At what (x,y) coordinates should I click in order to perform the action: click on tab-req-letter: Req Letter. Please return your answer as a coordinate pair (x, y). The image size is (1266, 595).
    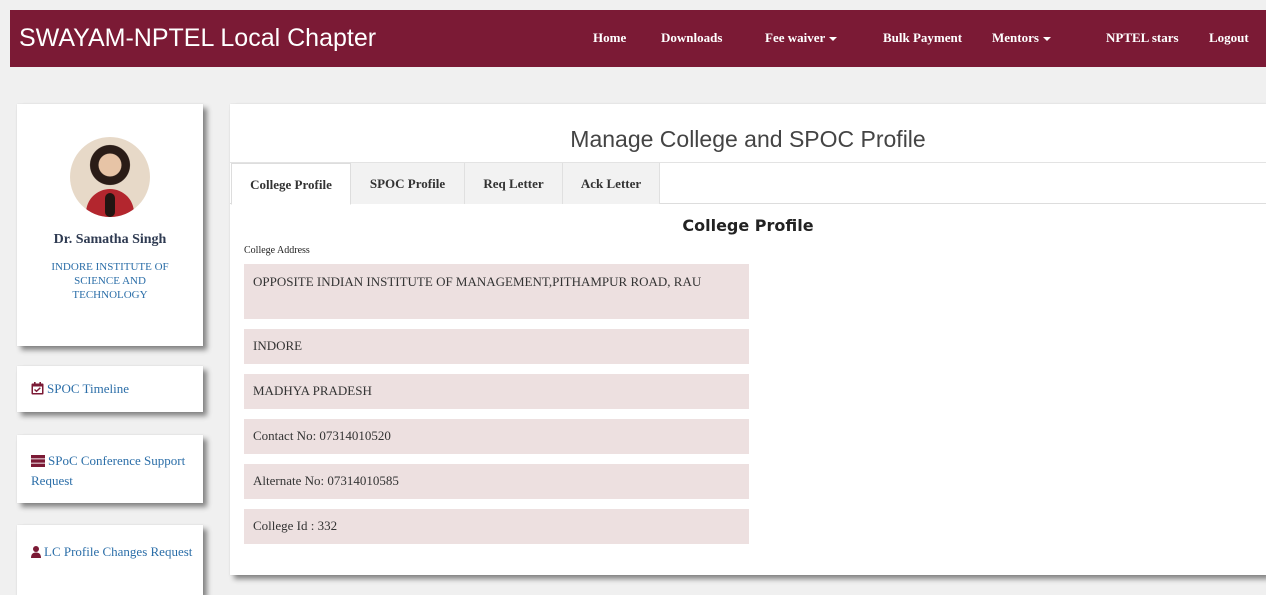
    Looking at the image, I should click on (514, 183).